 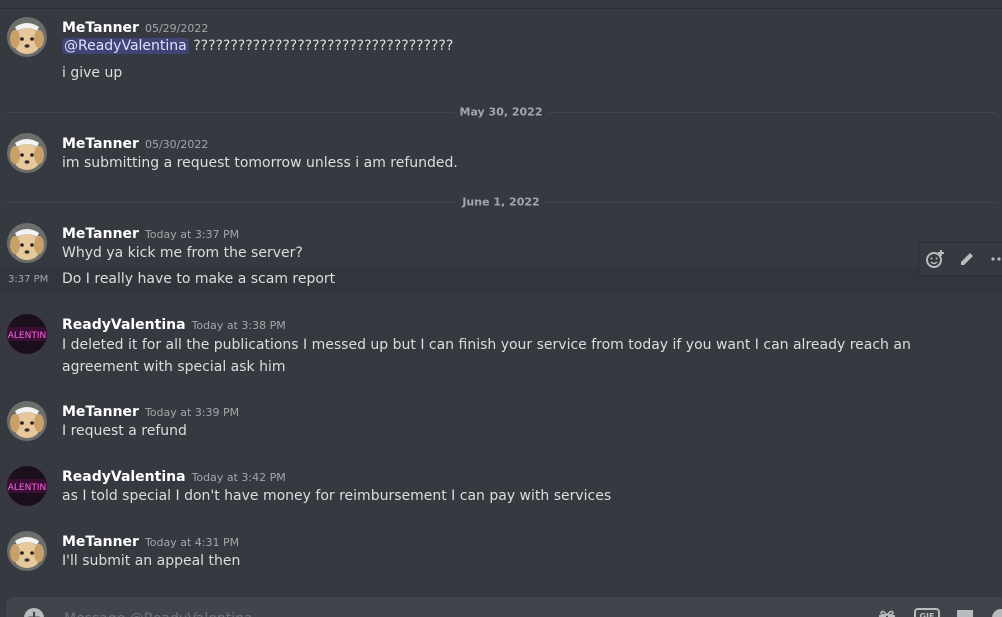 I want to click on gift-icon, so click(x=887, y=612).